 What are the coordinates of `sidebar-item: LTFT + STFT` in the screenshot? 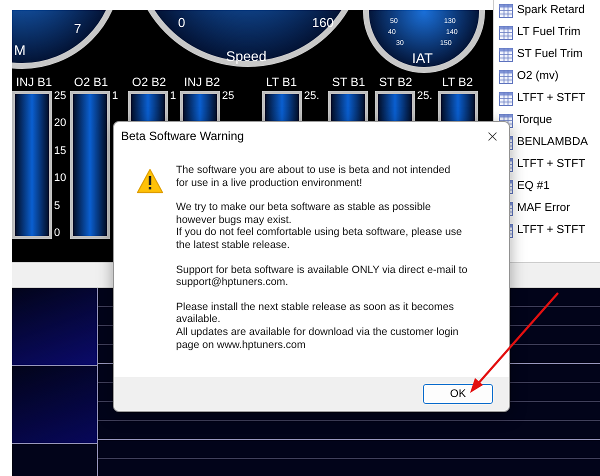 It's located at (549, 99).